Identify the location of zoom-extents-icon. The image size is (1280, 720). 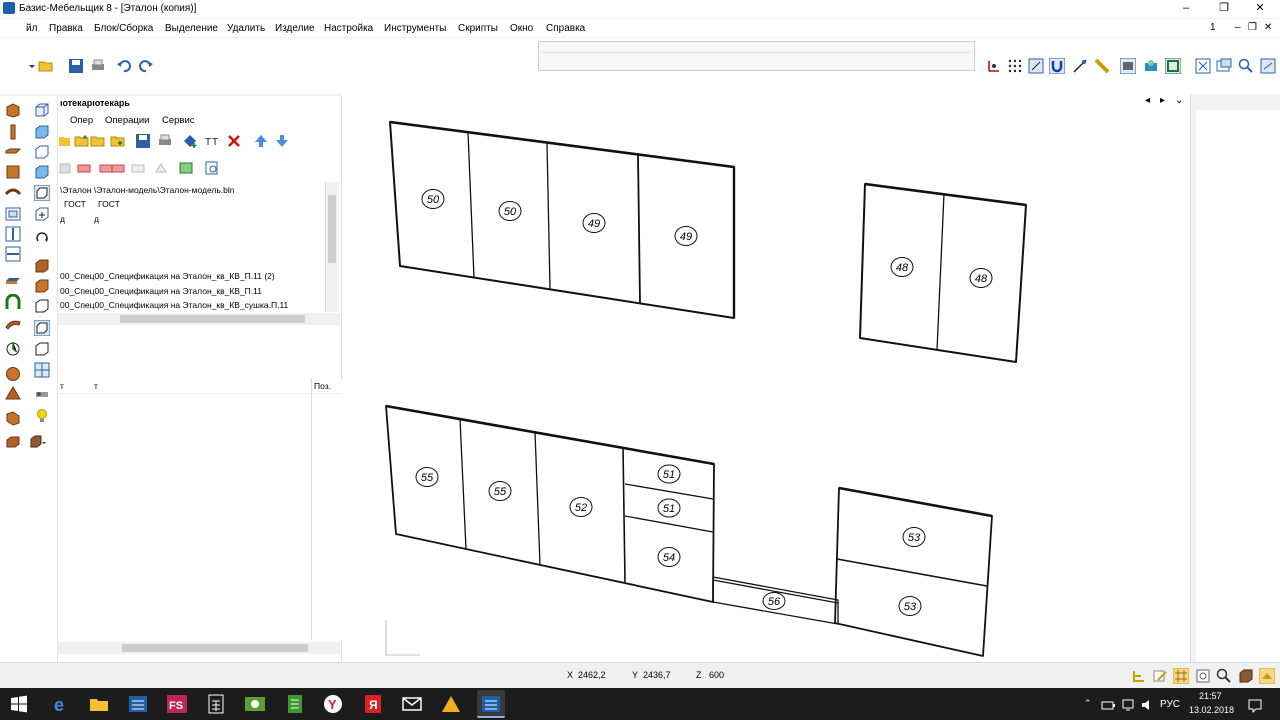
(1203, 66).